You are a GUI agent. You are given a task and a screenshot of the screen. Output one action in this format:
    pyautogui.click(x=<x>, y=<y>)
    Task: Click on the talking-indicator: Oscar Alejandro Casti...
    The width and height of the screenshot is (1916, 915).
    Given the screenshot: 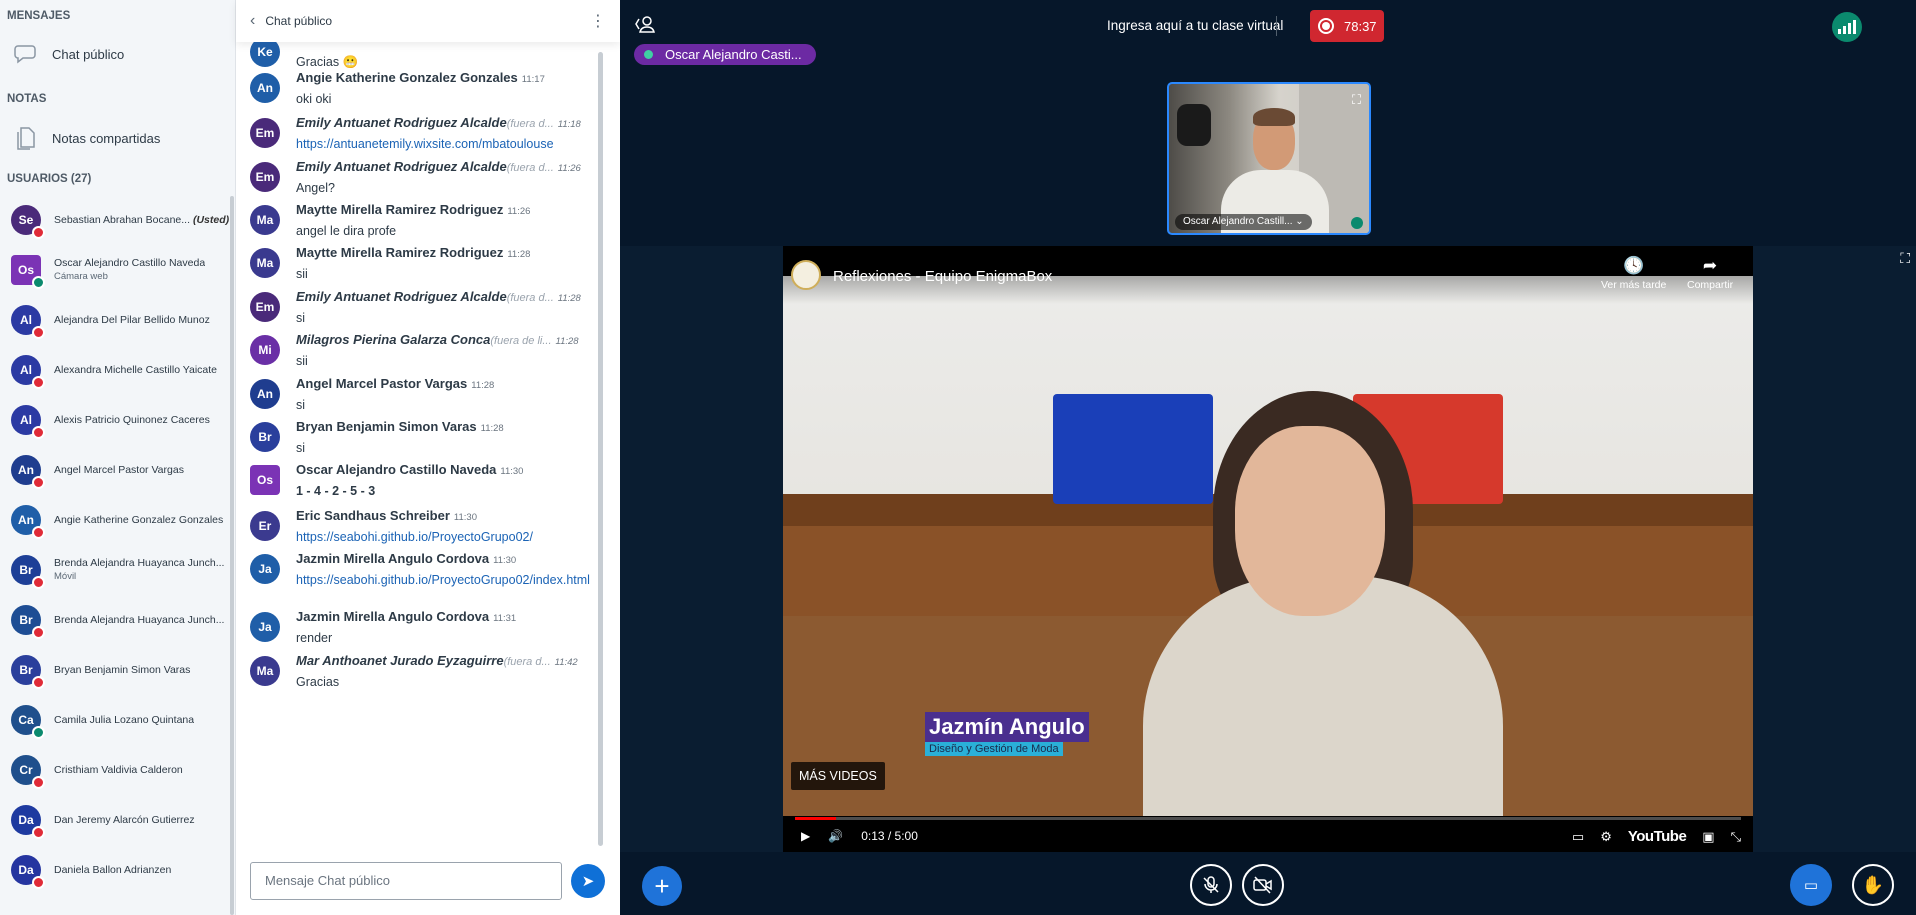 What is the action you would take?
    pyautogui.click(x=725, y=54)
    